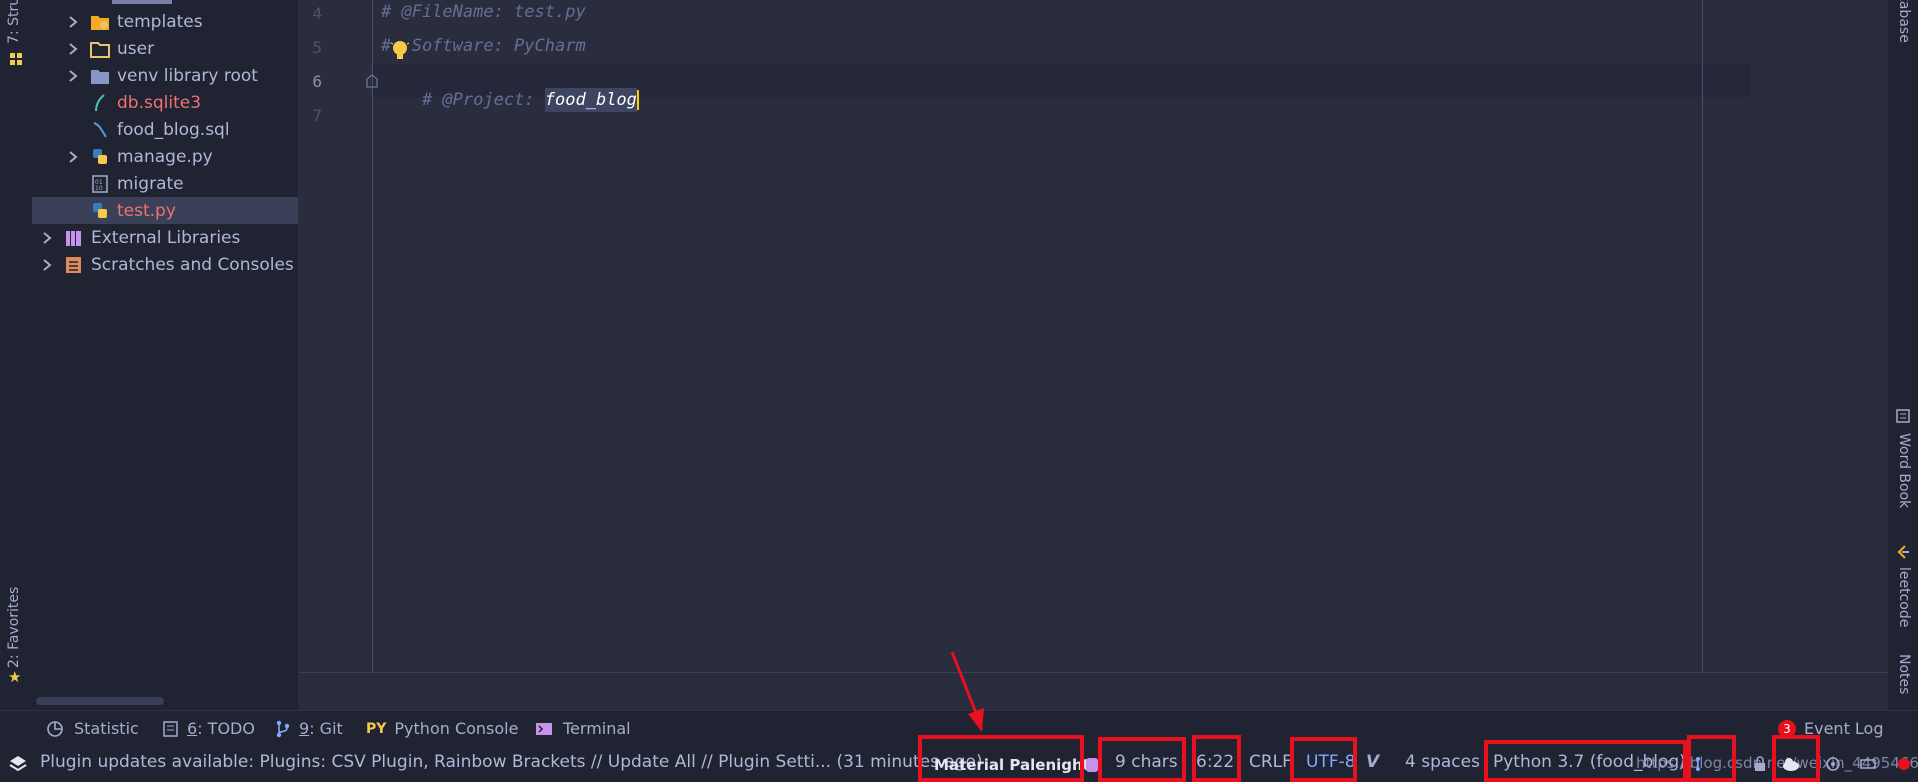 Image resolution: width=1918 pixels, height=782 pixels. I want to click on sqlite-icon, so click(100, 102).